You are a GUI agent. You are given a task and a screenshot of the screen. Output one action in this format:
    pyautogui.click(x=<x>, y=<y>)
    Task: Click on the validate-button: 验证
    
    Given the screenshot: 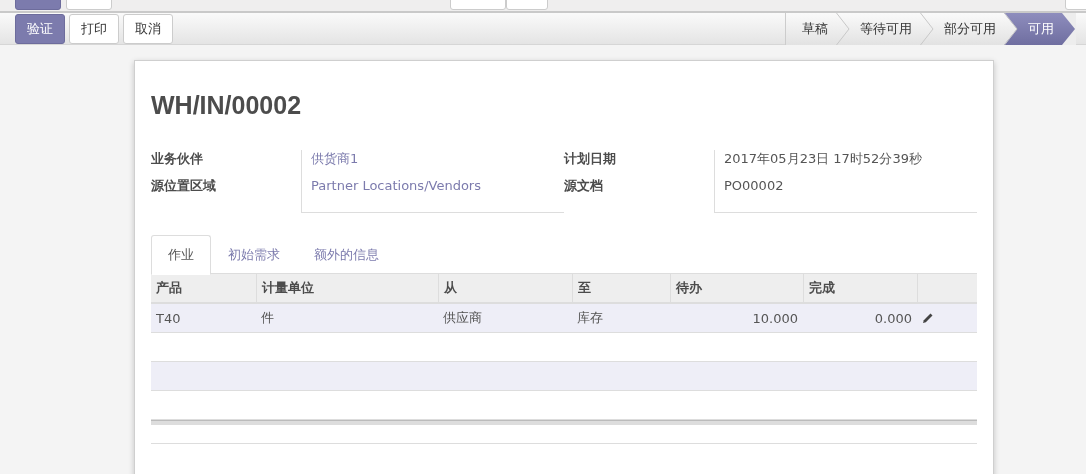 What is the action you would take?
    pyautogui.click(x=40, y=28)
    